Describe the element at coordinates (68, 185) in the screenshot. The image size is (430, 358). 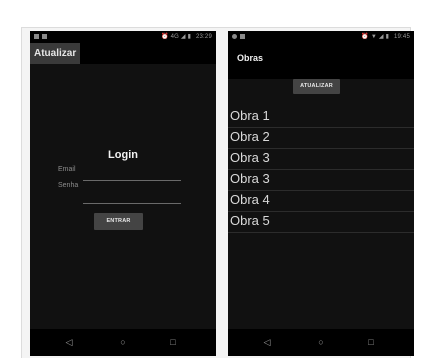
I see `senha-label: Senha` at that location.